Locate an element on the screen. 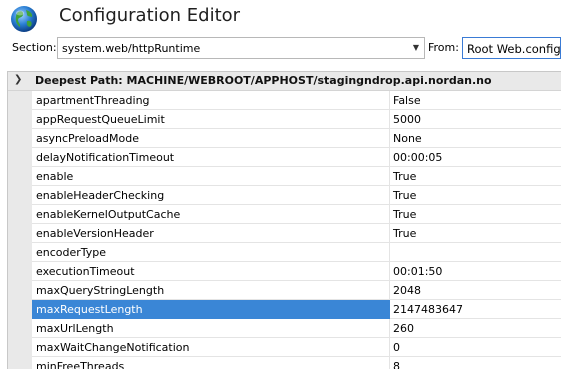 This screenshot has height=369, width=561. property-row: minFreeThreads 8 is located at coordinates (284, 363).